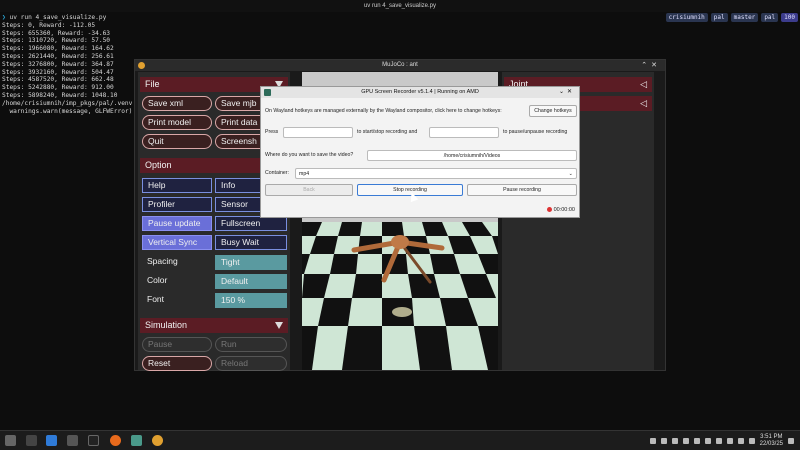 The width and height of the screenshot is (800, 450). I want to click on battery-icon, so click(751, 441).